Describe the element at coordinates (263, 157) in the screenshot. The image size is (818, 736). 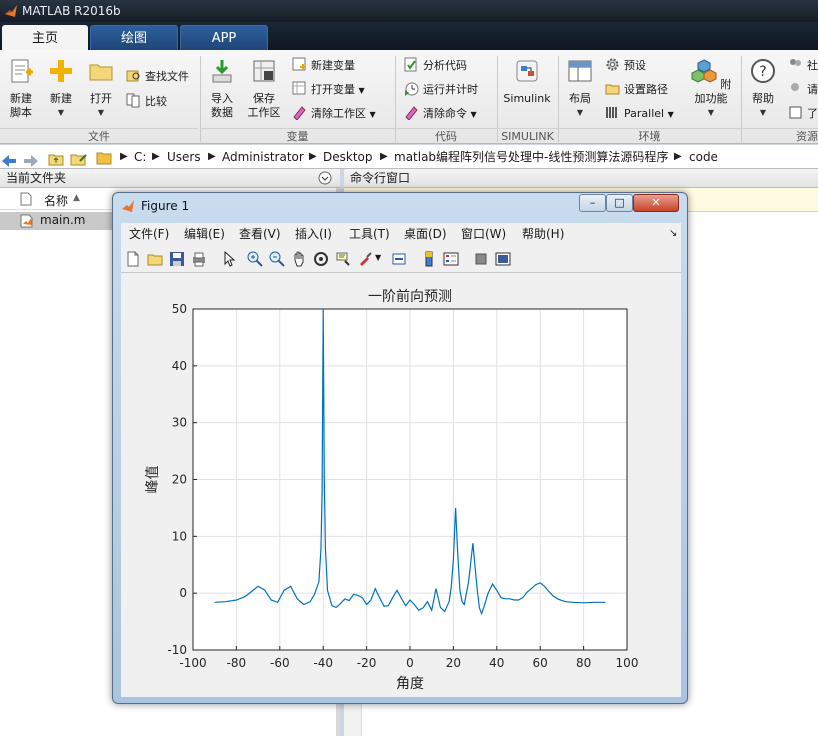
I see `breadcrumb-item: Administrator` at that location.